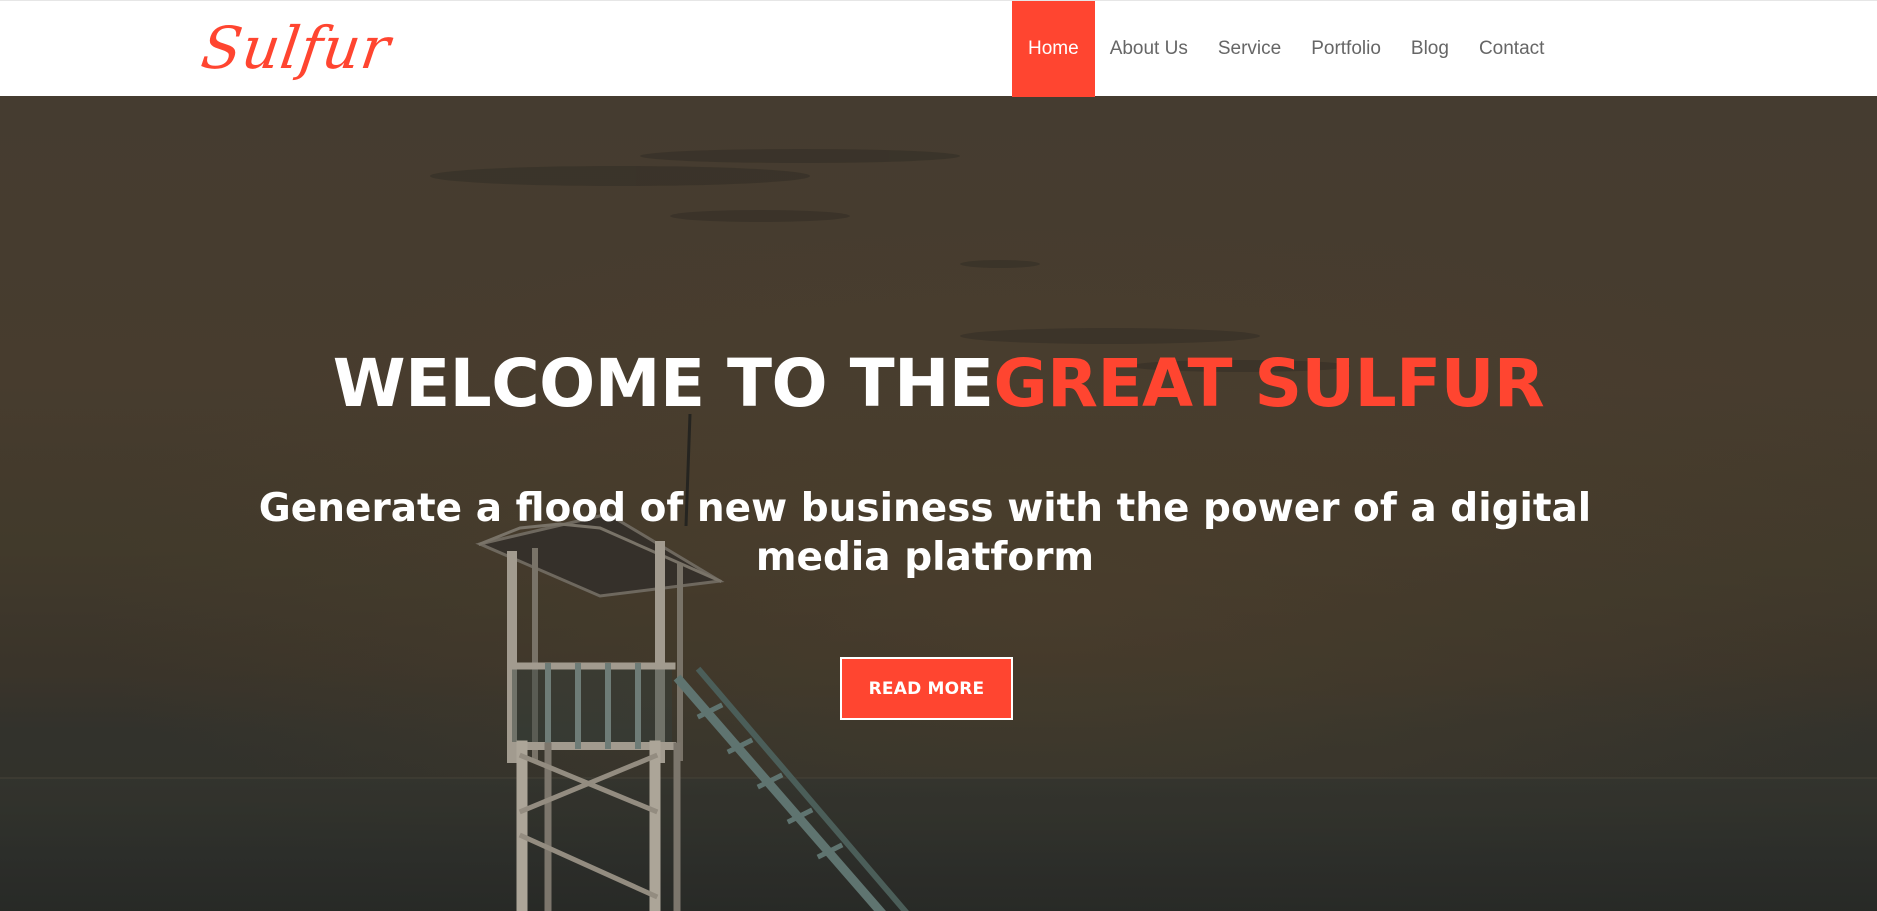 The image size is (1877, 911). What do you see at coordinates (1269, 383) in the screenshot?
I see `hero-title-highlight: GREAT SULFUR` at bounding box center [1269, 383].